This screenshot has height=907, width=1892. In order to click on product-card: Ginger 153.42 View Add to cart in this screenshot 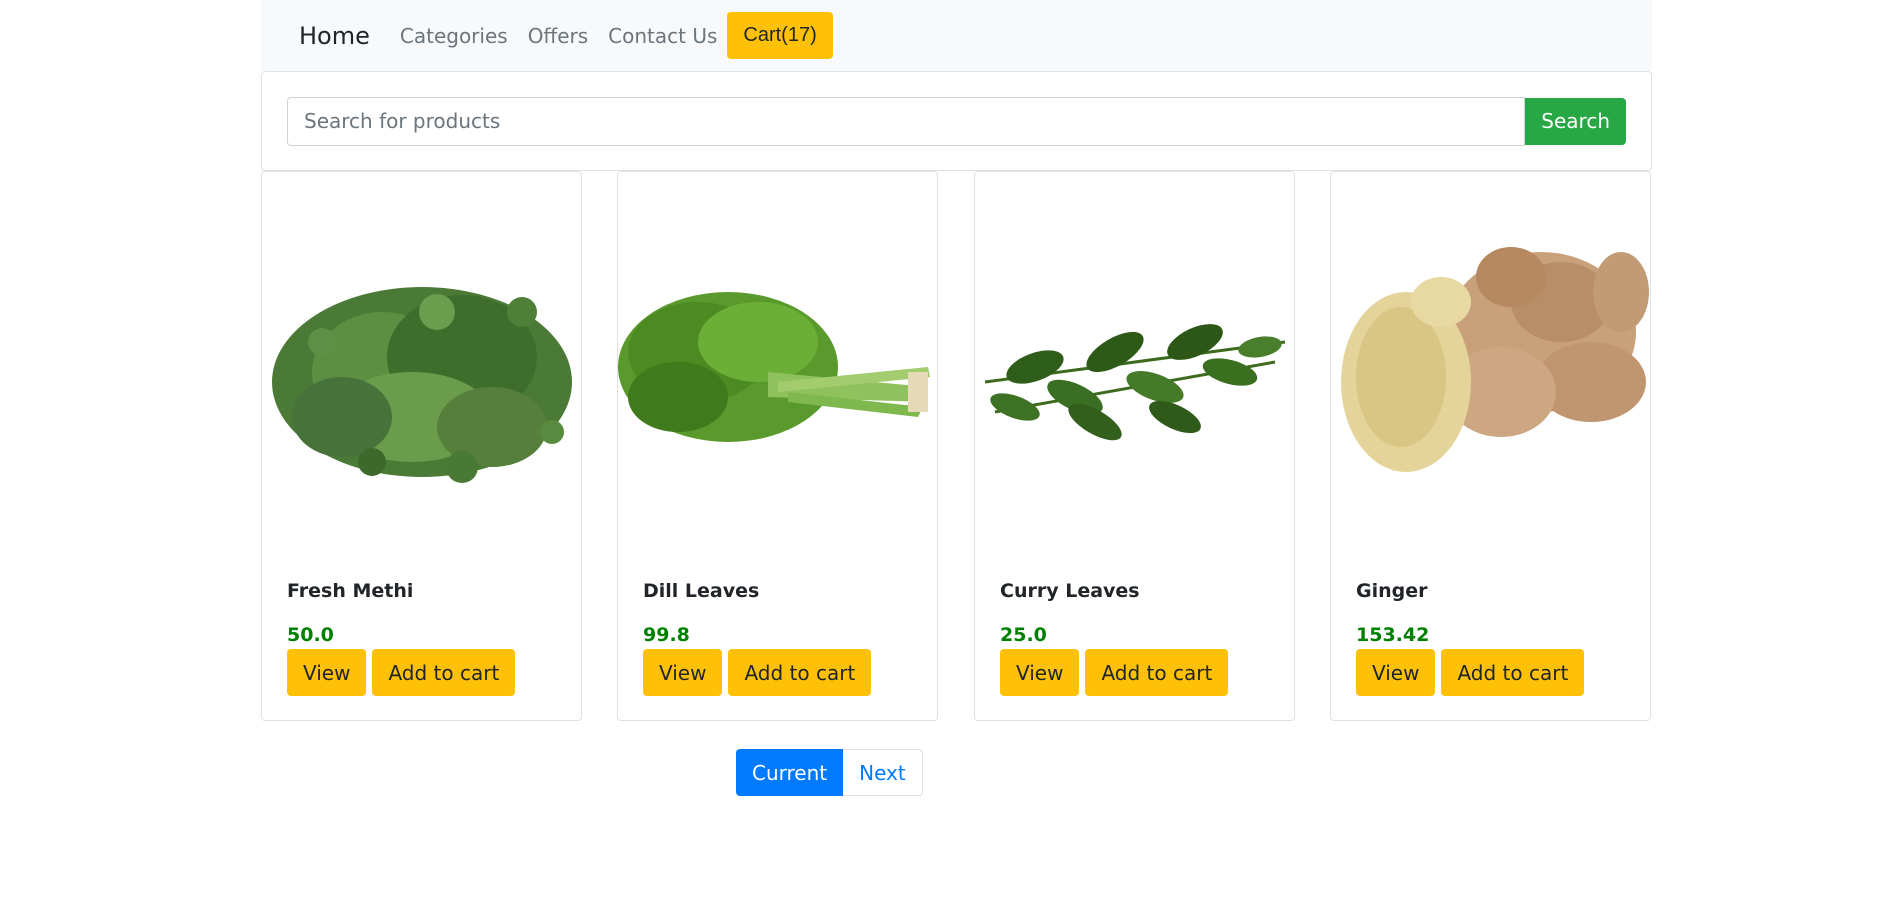, I will do `click(1490, 446)`.